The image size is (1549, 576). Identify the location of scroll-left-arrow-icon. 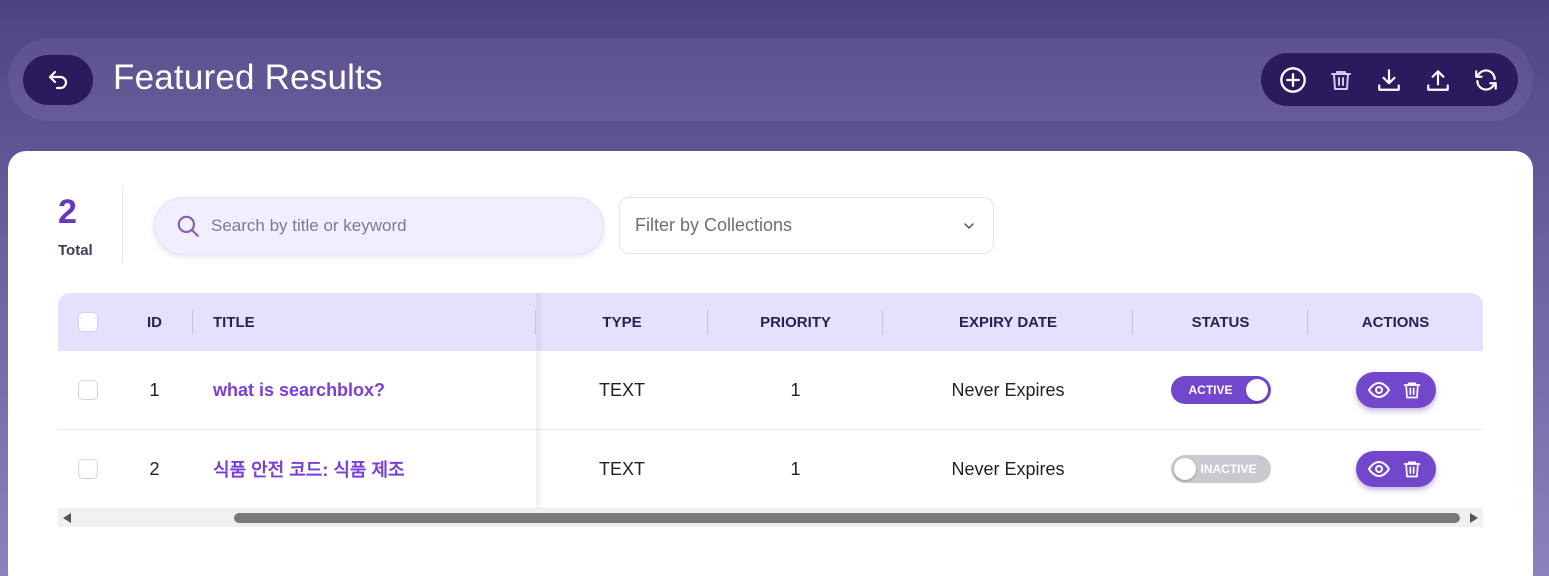
(67, 518).